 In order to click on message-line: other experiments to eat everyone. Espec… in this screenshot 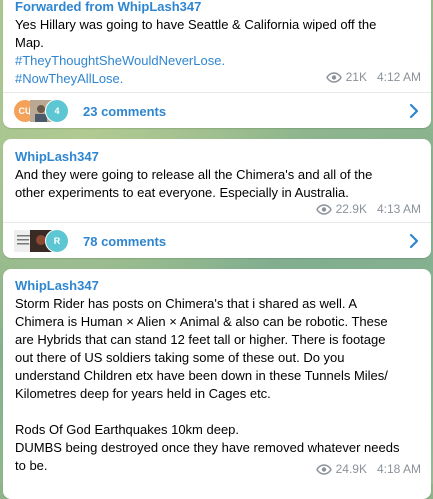, I will do `click(182, 192)`.